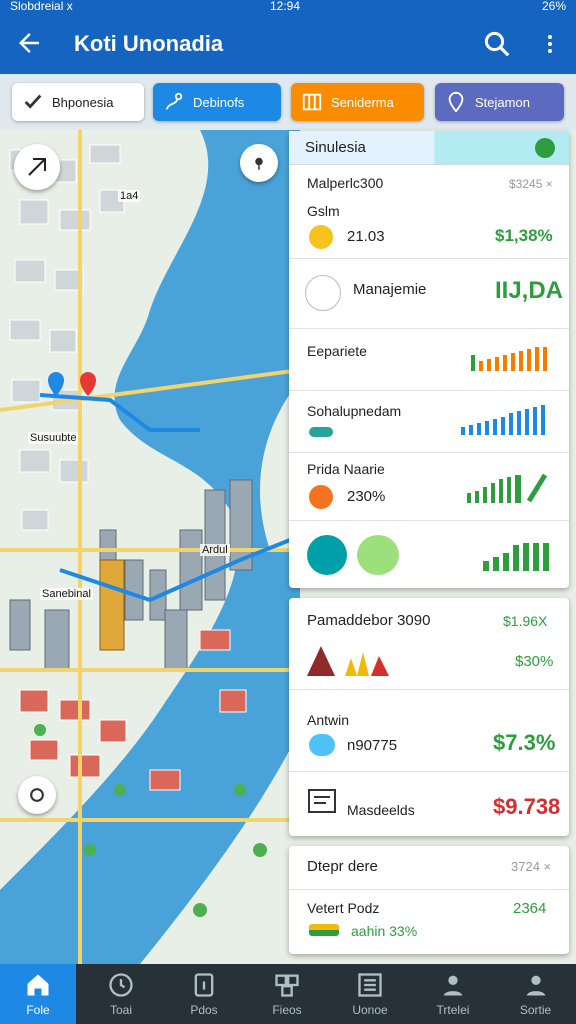 This screenshot has width=576, height=1024. Describe the element at coordinates (531, 184) in the screenshot. I see `item-meta: $3245 ×` at that location.